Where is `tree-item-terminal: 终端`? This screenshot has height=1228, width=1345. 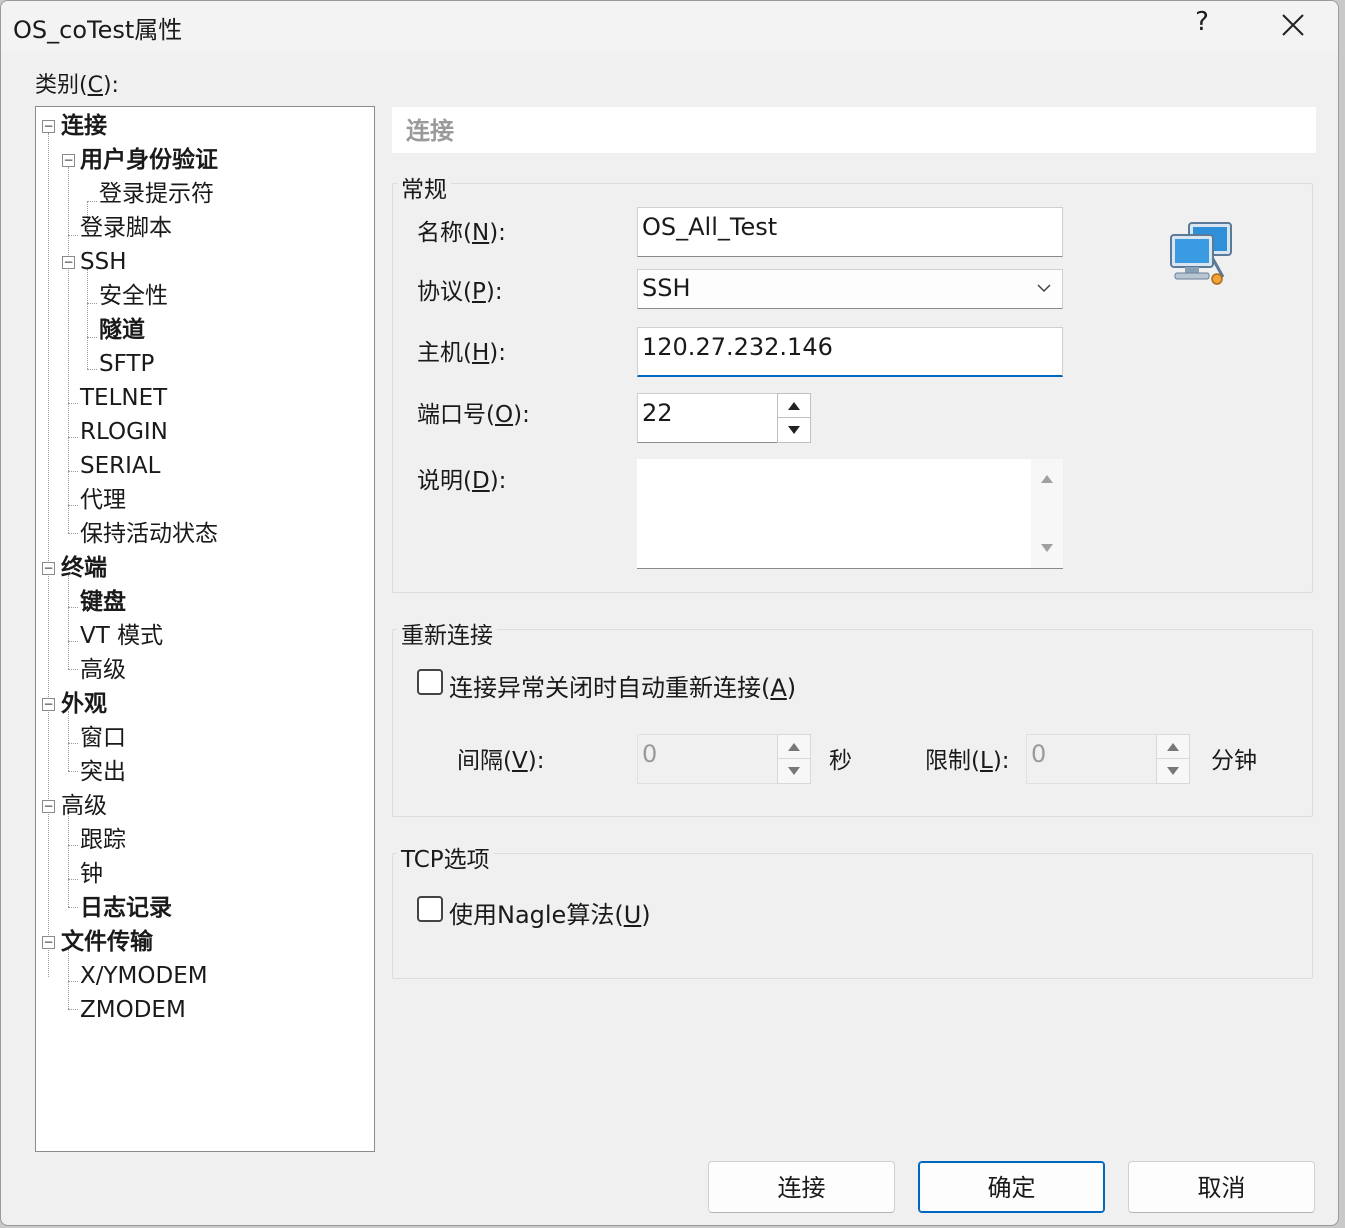
tree-item-terminal: 终端 is located at coordinates (84, 568).